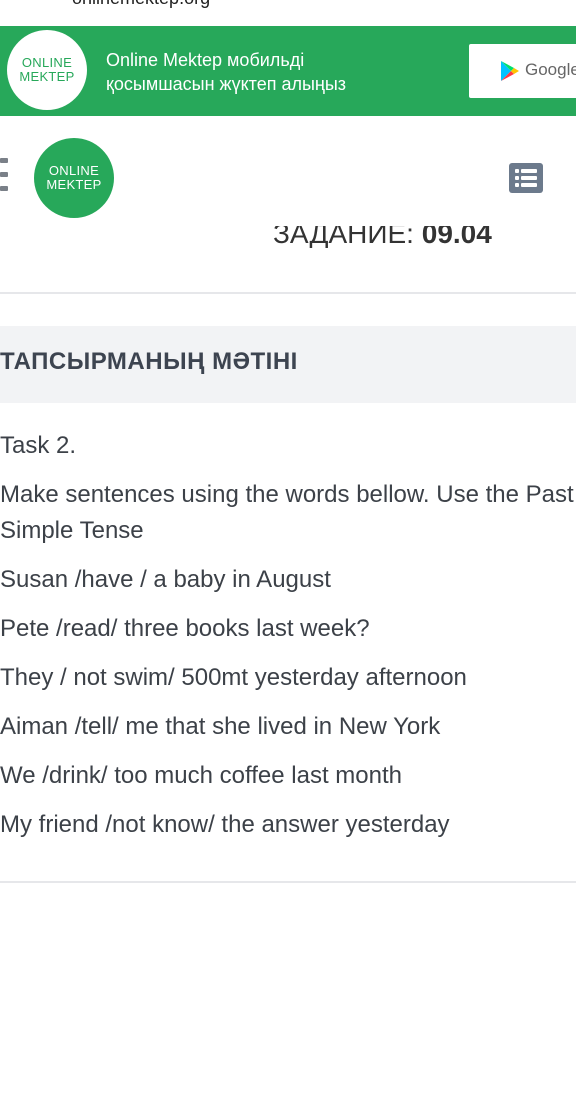  Describe the element at coordinates (165, 579) in the screenshot. I see `task-line: Susan /have / a baby in August` at that location.